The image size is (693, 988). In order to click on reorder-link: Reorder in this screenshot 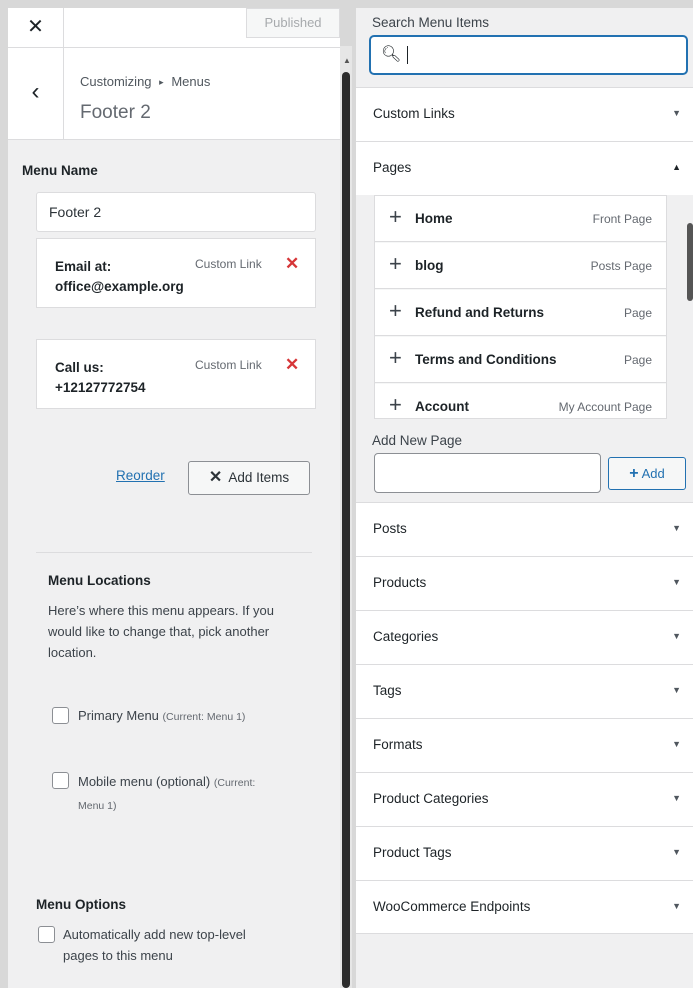, I will do `click(140, 475)`.